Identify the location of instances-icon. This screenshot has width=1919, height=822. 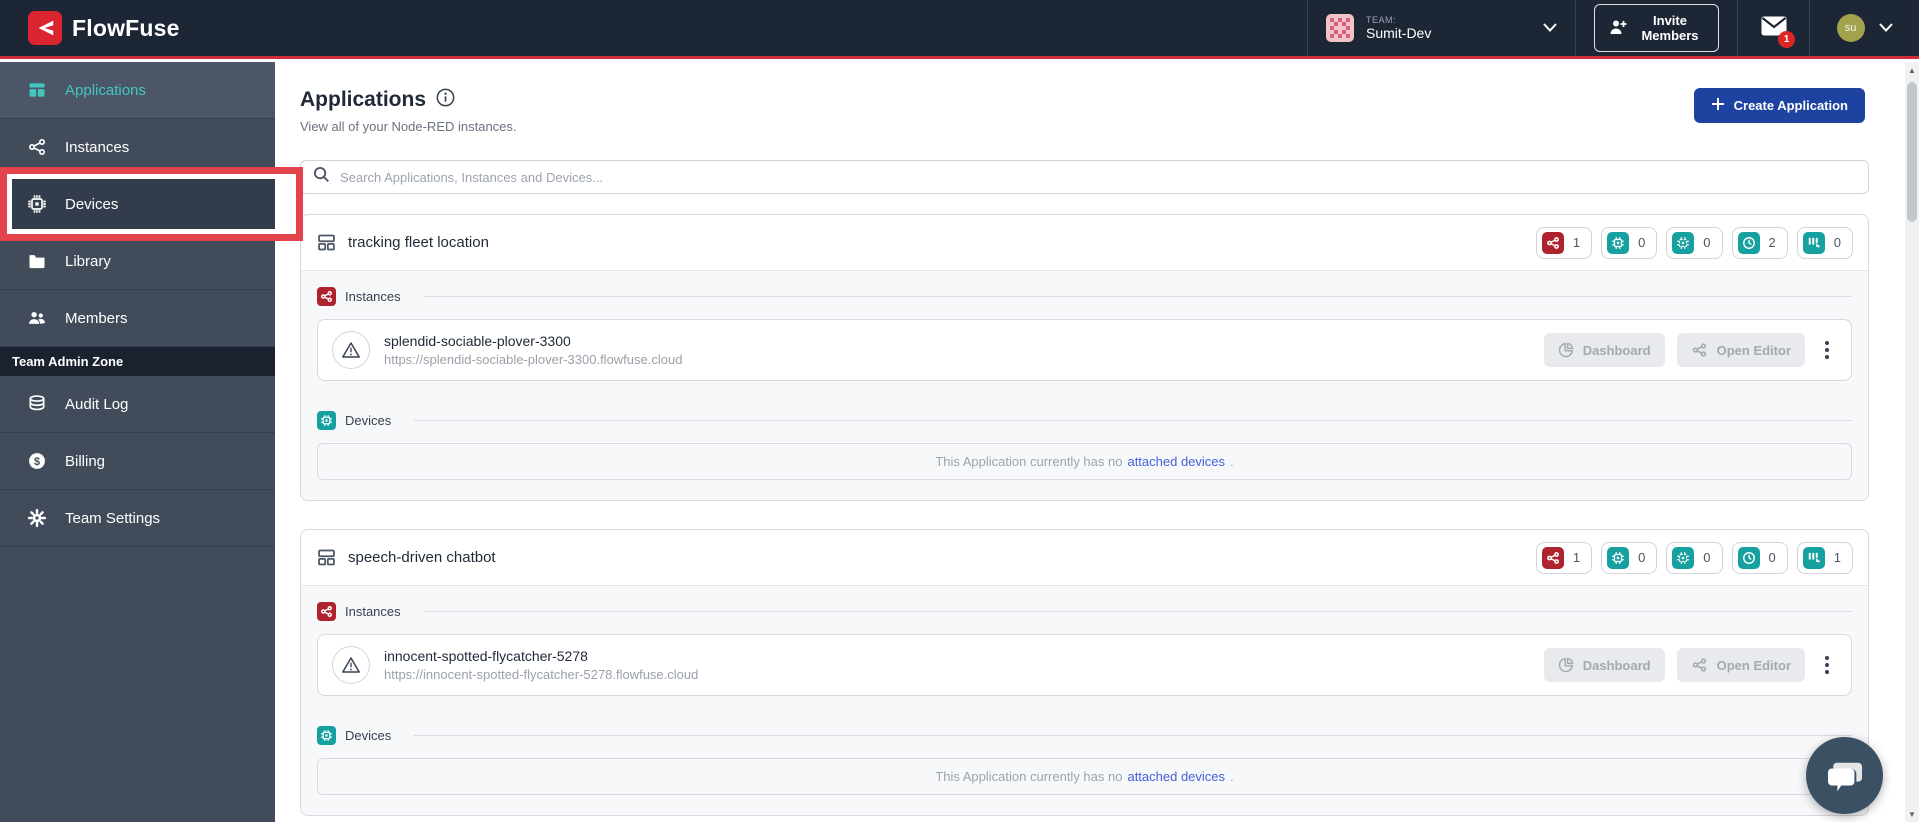
(37, 147).